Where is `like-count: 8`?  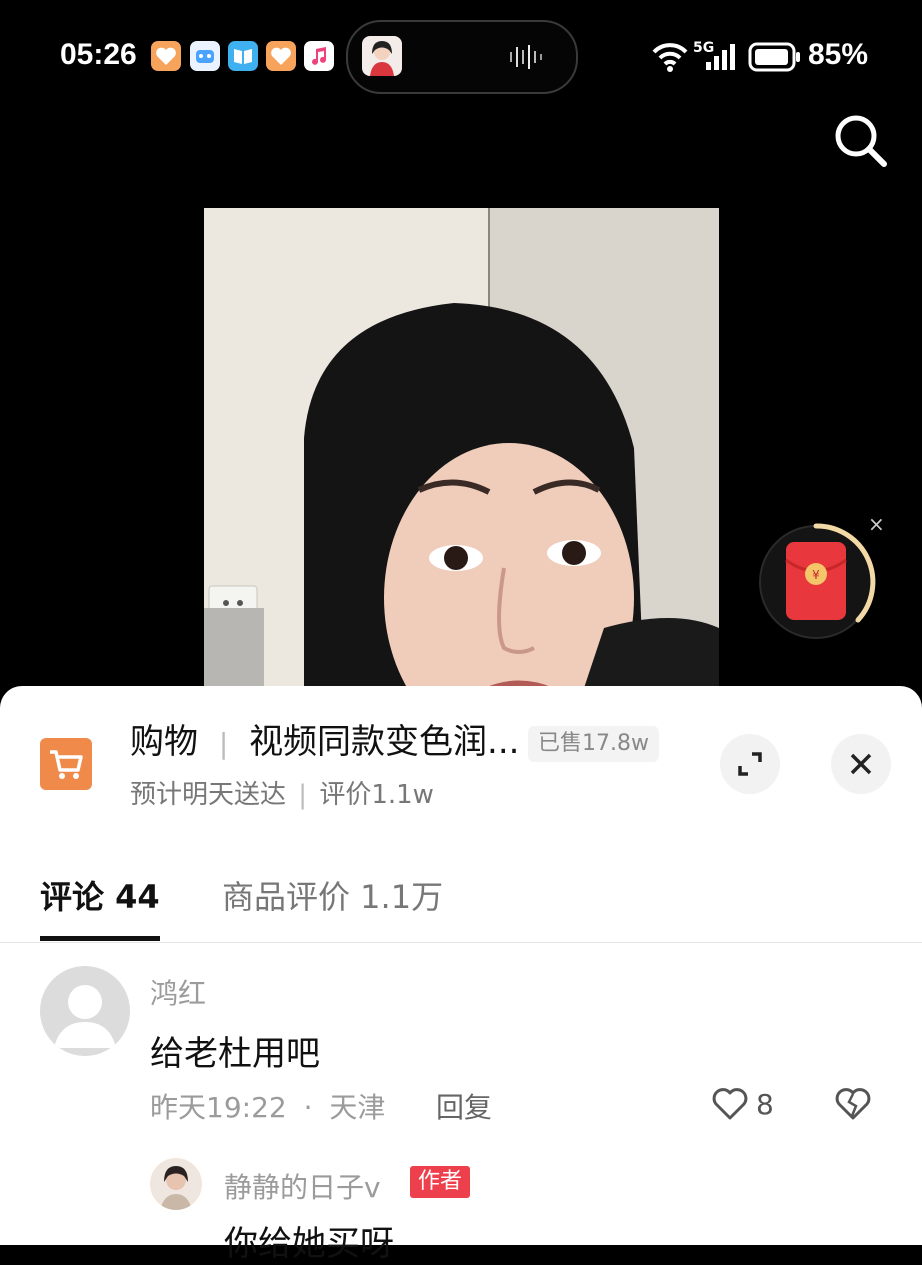
like-count: 8 is located at coordinates (765, 1104).